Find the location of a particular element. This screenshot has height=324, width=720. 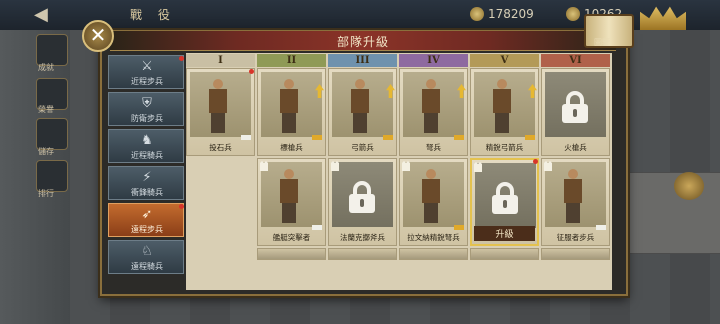

unit-card: 精銳弓箭兵 is located at coordinates (504, 112).